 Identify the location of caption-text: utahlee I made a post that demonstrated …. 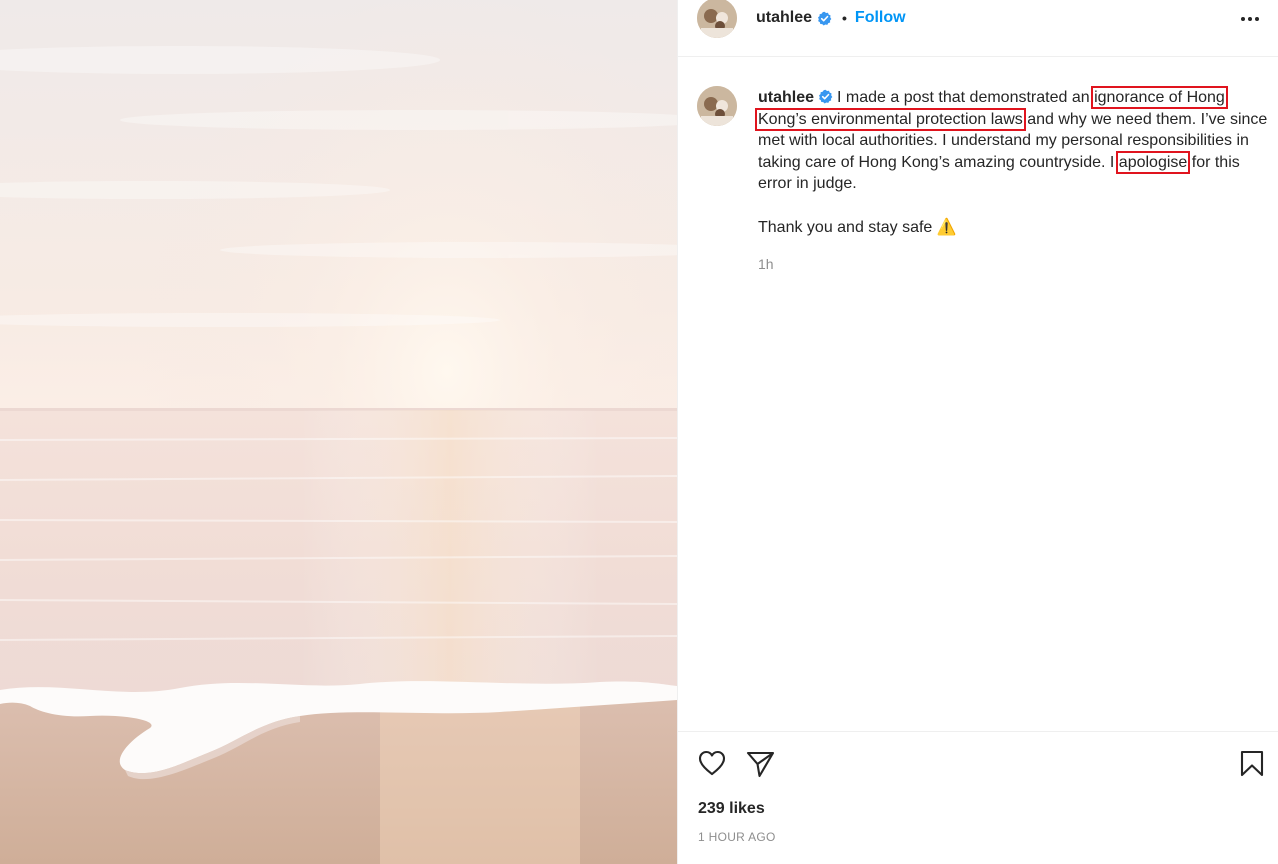
(1011, 162).